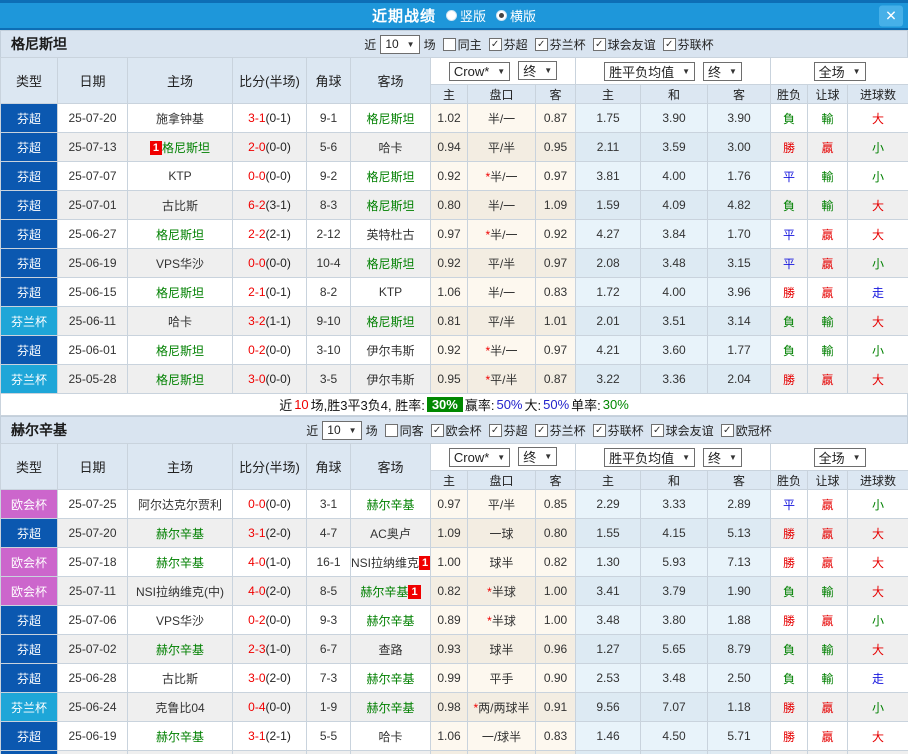  Describe the element at coordinates (471, 71) in the screenshot. I see `bookmaker-select-value: Crow*` at that location.